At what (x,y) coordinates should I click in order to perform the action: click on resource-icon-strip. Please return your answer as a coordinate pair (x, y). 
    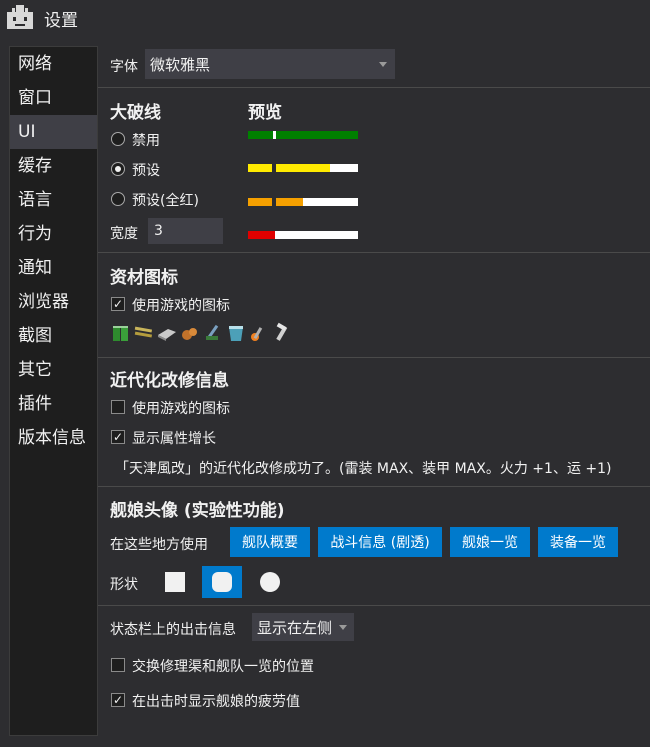
    Looking at the image, I should click on (201, 333).